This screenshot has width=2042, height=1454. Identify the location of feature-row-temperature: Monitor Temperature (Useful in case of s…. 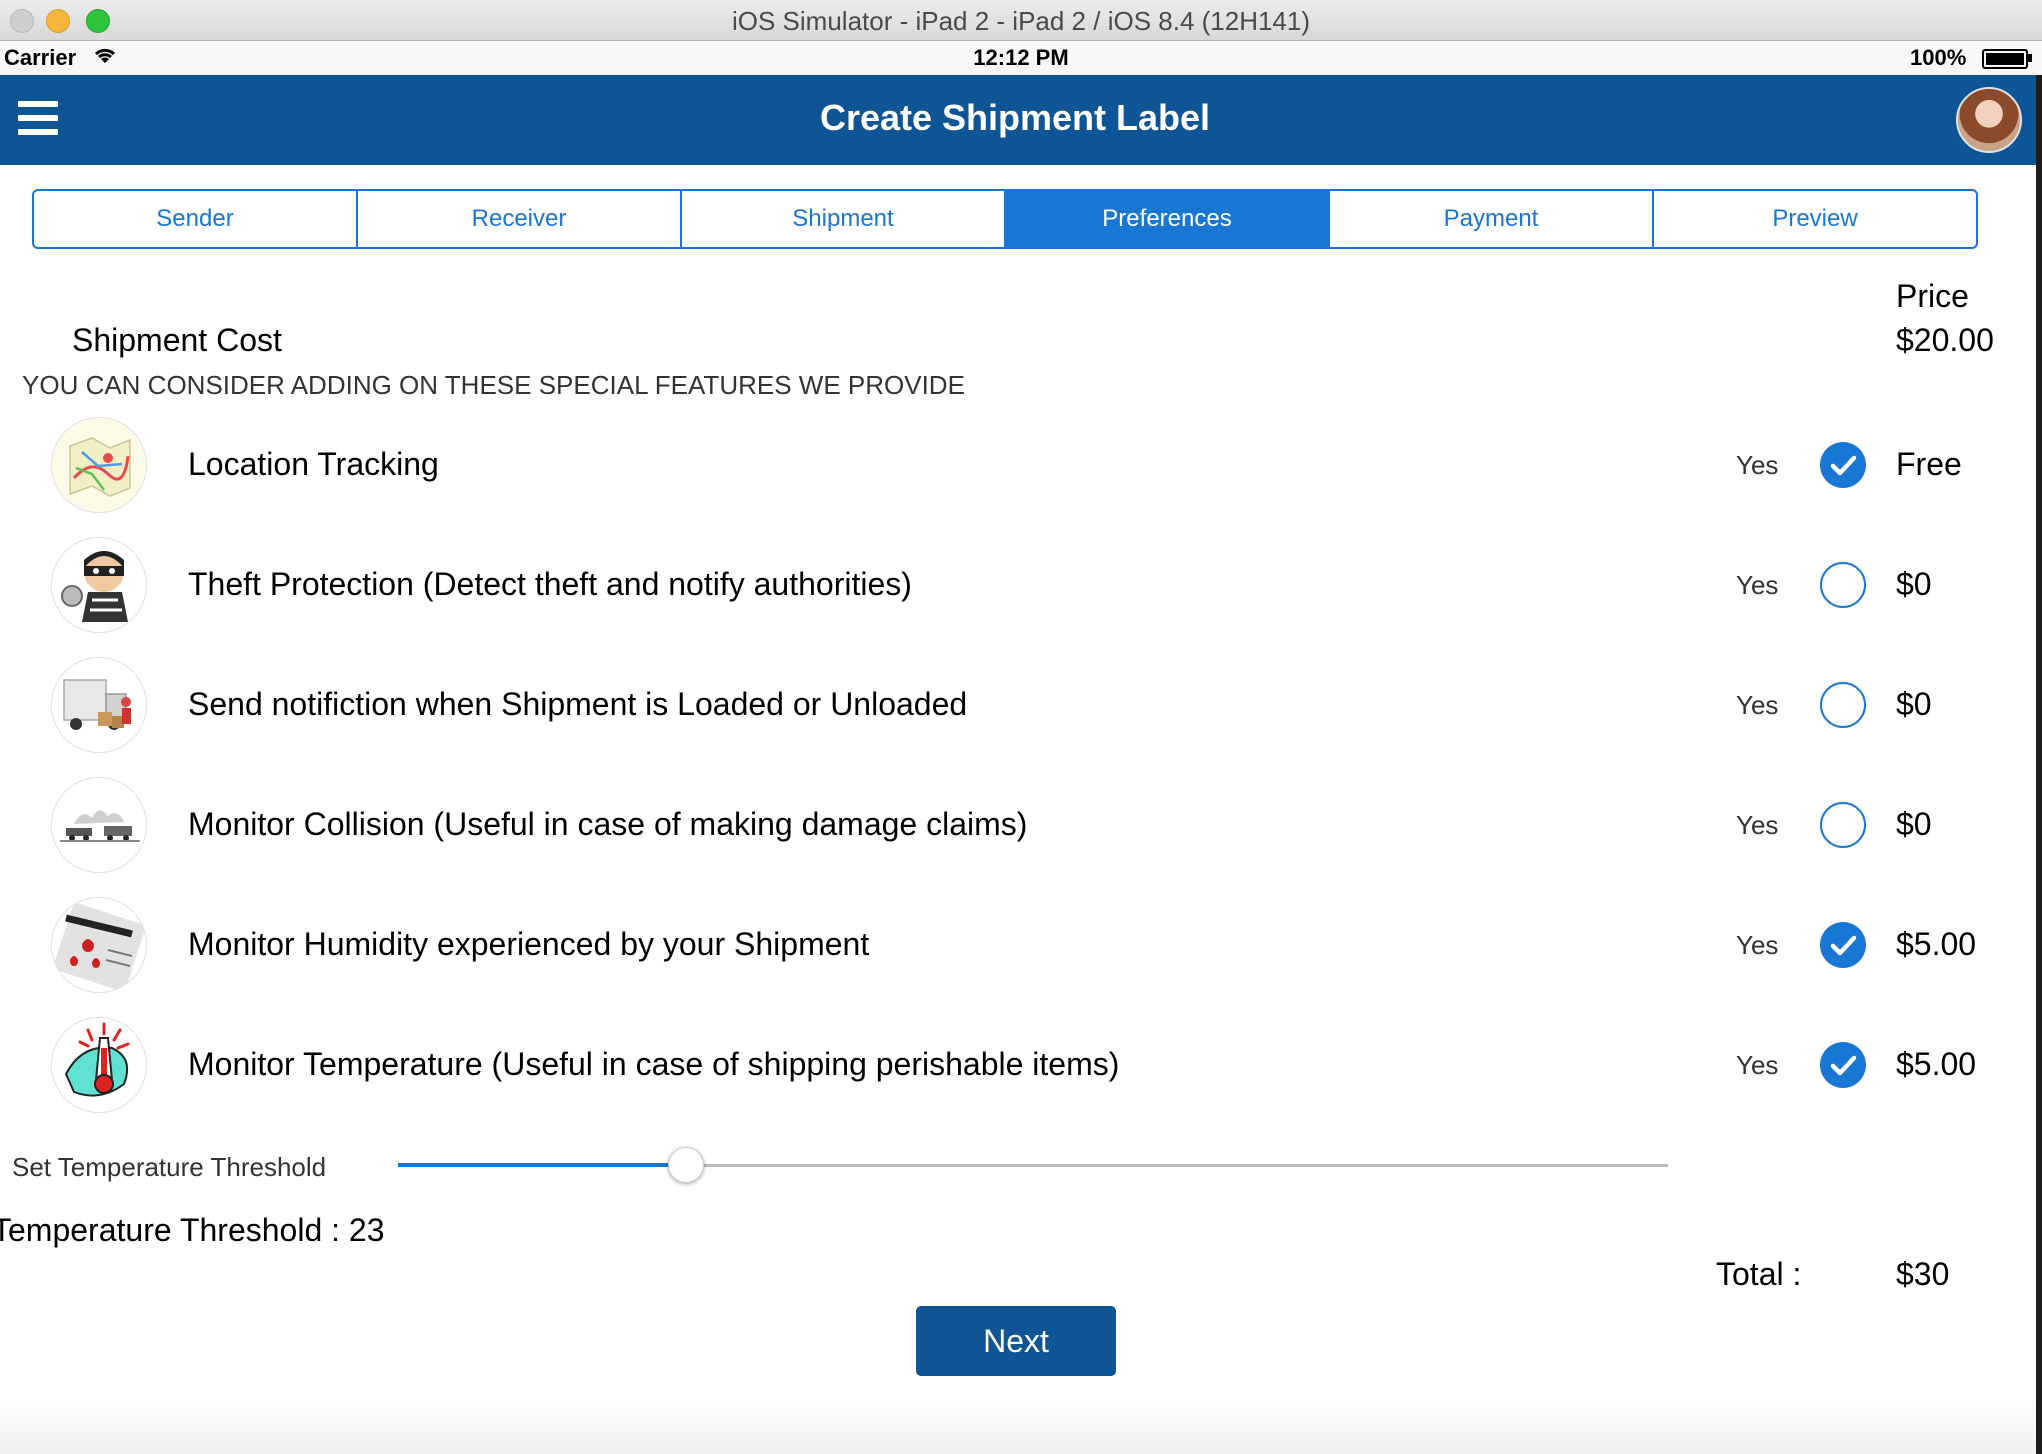
(1015, 1068).